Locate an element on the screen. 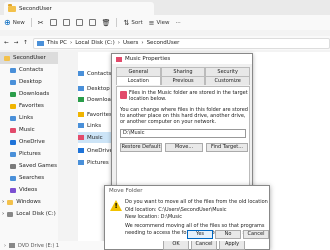  dialog-title-bar: Move Folder is located at coordinates (187, 191).